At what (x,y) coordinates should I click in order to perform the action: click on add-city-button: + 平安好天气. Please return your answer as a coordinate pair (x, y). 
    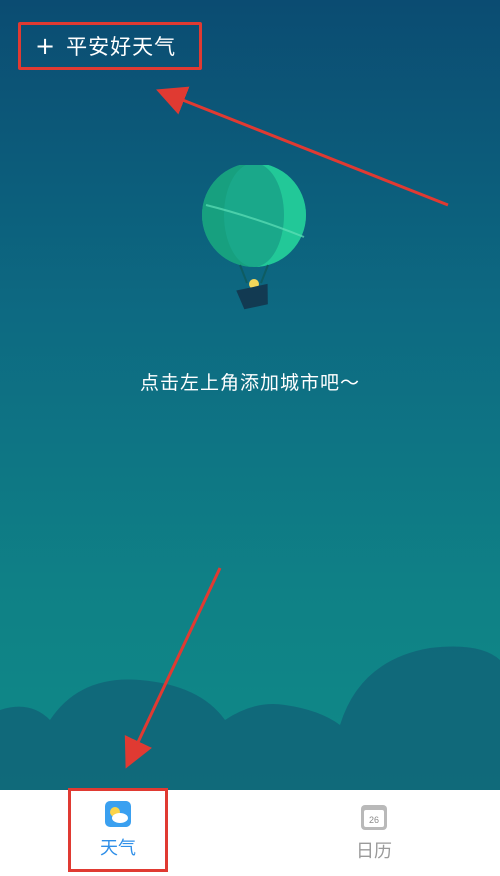
    Looking at the image, I should click on (110, 46).